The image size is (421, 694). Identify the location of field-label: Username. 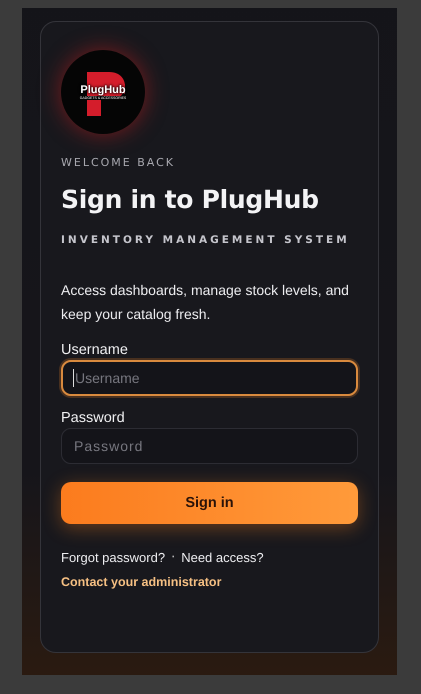
(95, 350).